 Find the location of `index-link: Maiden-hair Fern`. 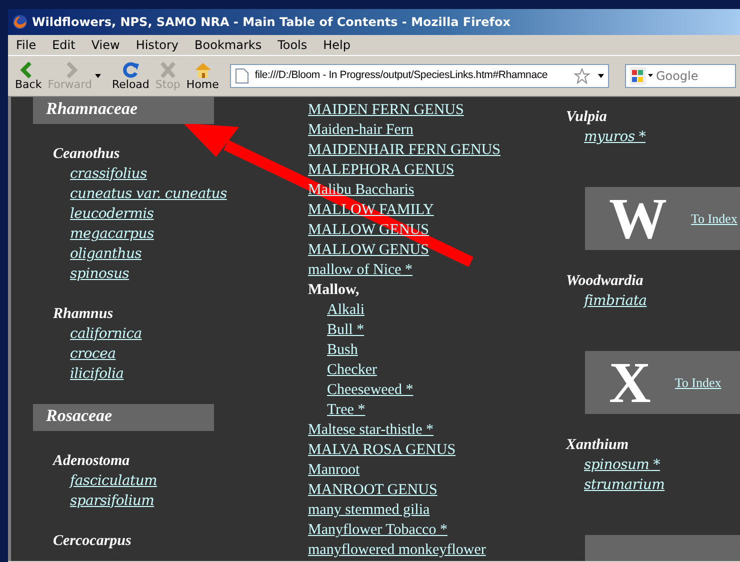

index-link: Maiden-hair Fern is located at coordinates (361, 130).